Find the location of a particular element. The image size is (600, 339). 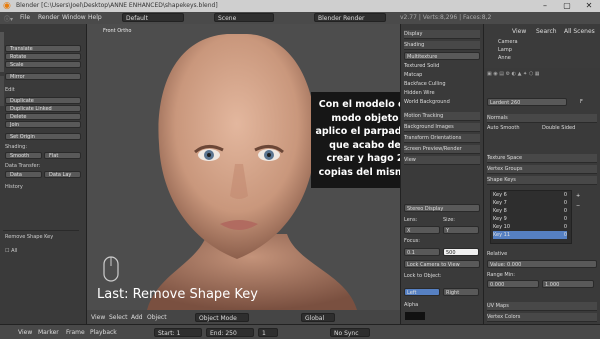

vertex-colors-header: Vertex Colors is located at coordinates (542, 317).